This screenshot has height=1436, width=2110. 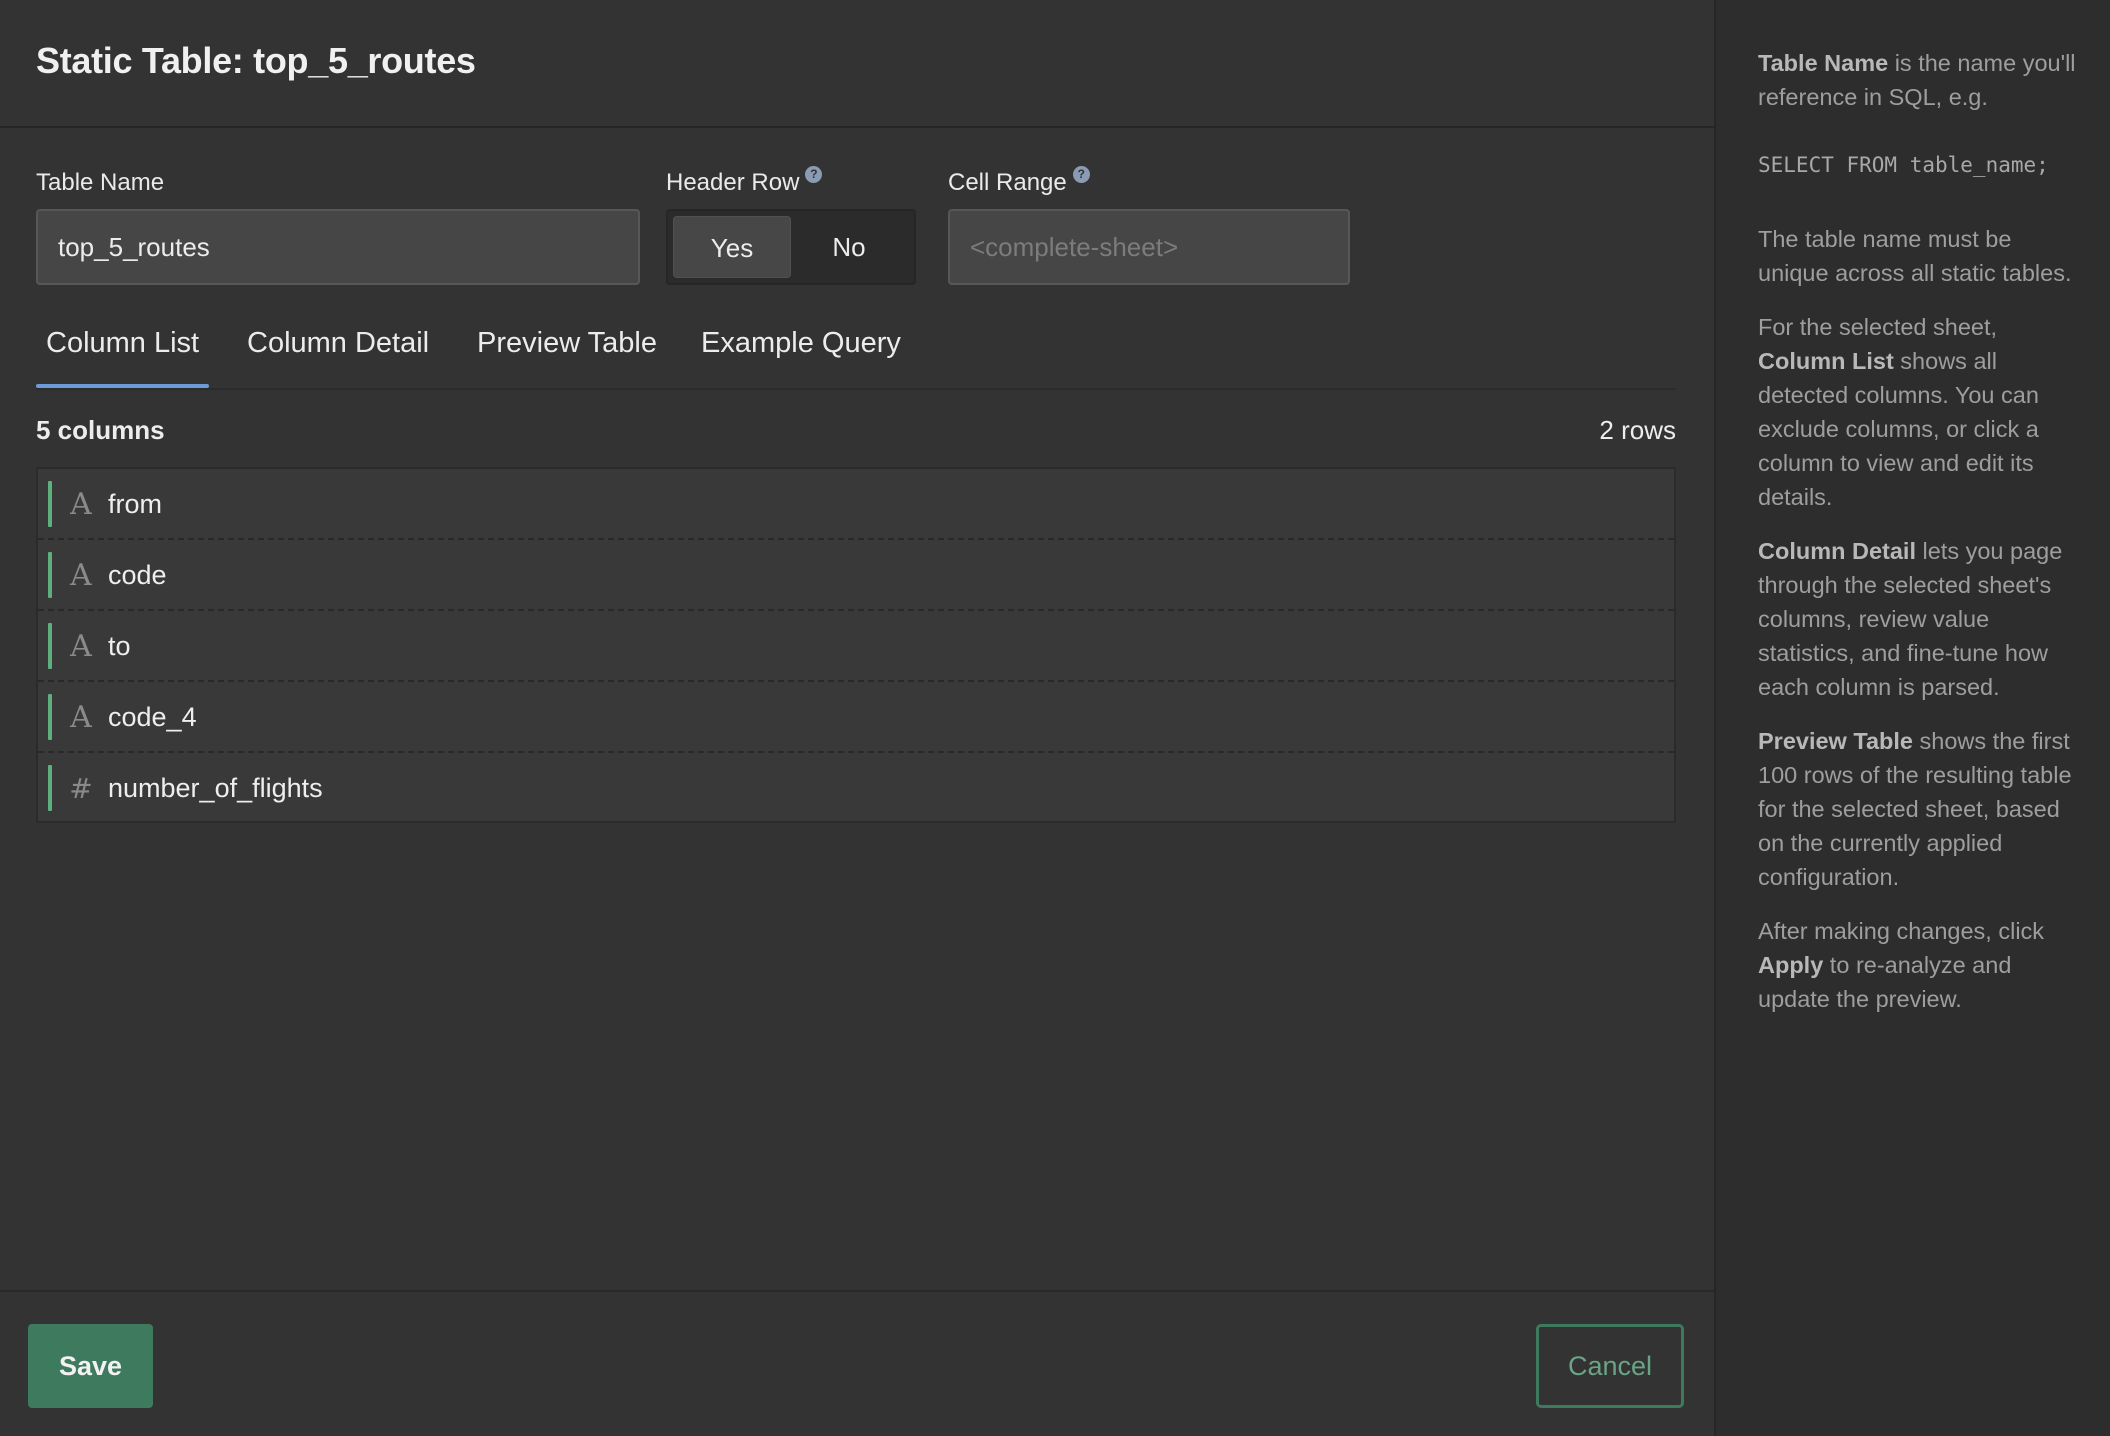 What do you see at coordinates (1637, 430) in the screenshot?
I see `row-count: 2 rows` at bounding box center [1637, 430].